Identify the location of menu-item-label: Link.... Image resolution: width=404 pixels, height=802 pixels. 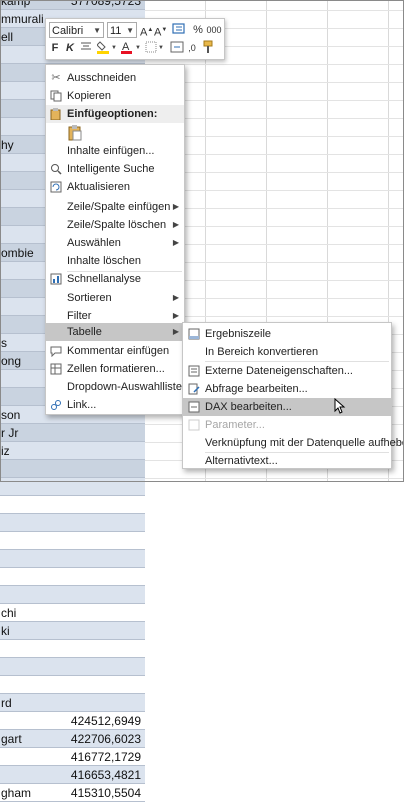
(82, 405).